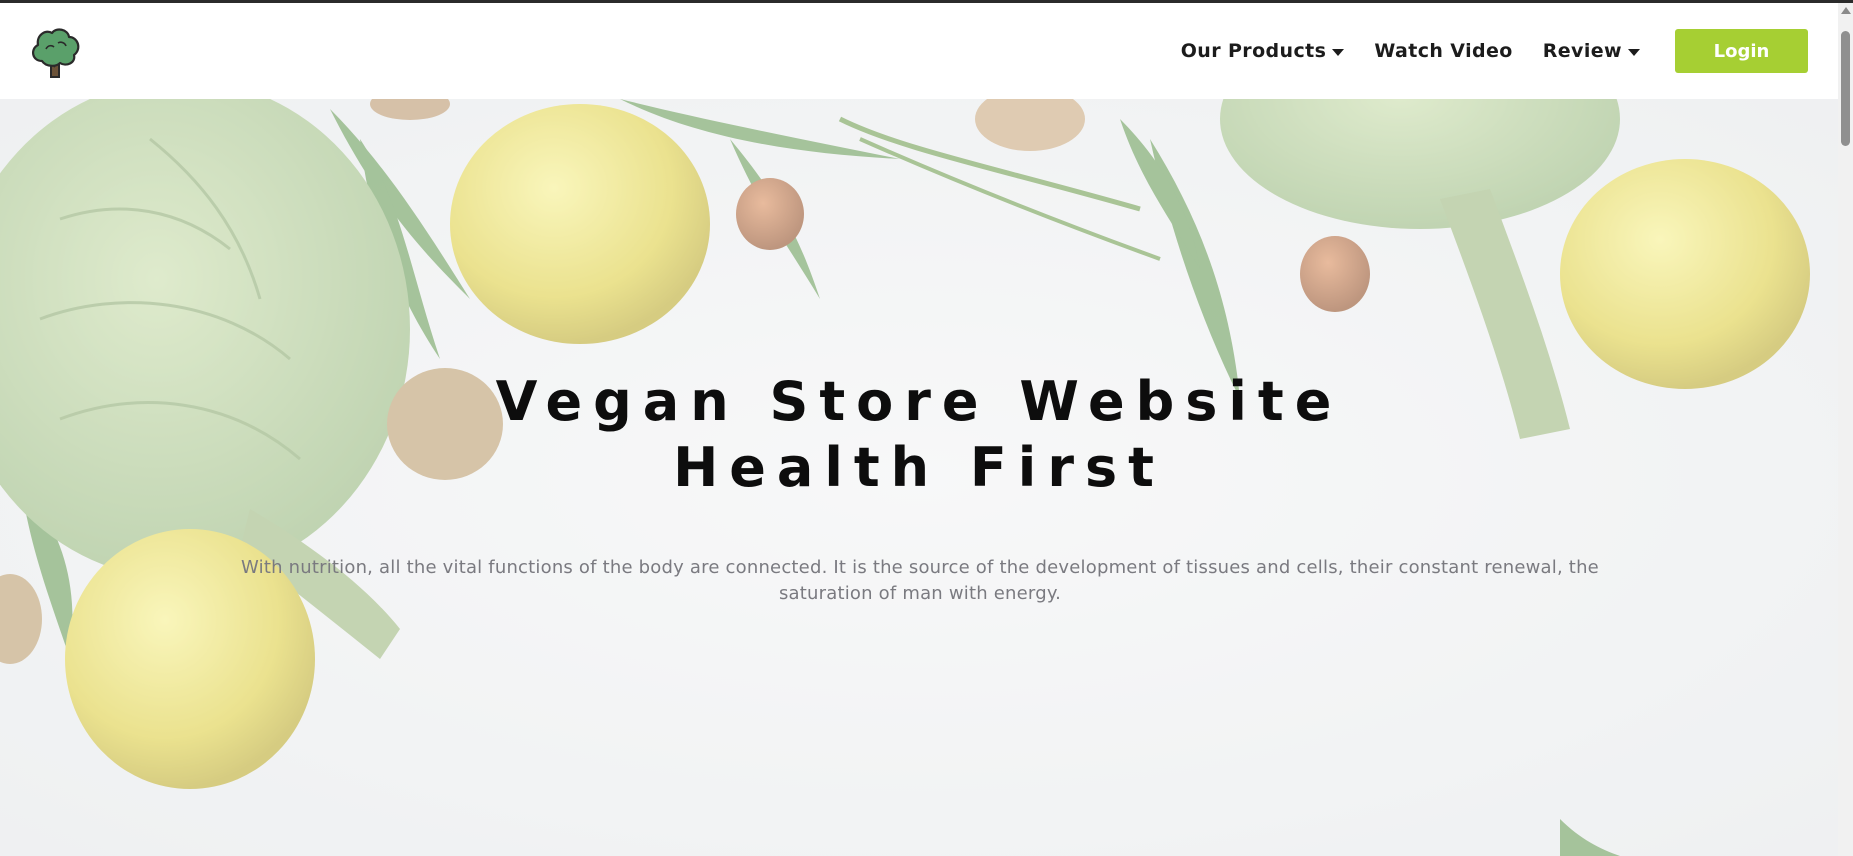 The width and height of the screenshot is (1853, 856). I want to click on hero-title-line-1: Vegan Store Website, so click(919, 401).